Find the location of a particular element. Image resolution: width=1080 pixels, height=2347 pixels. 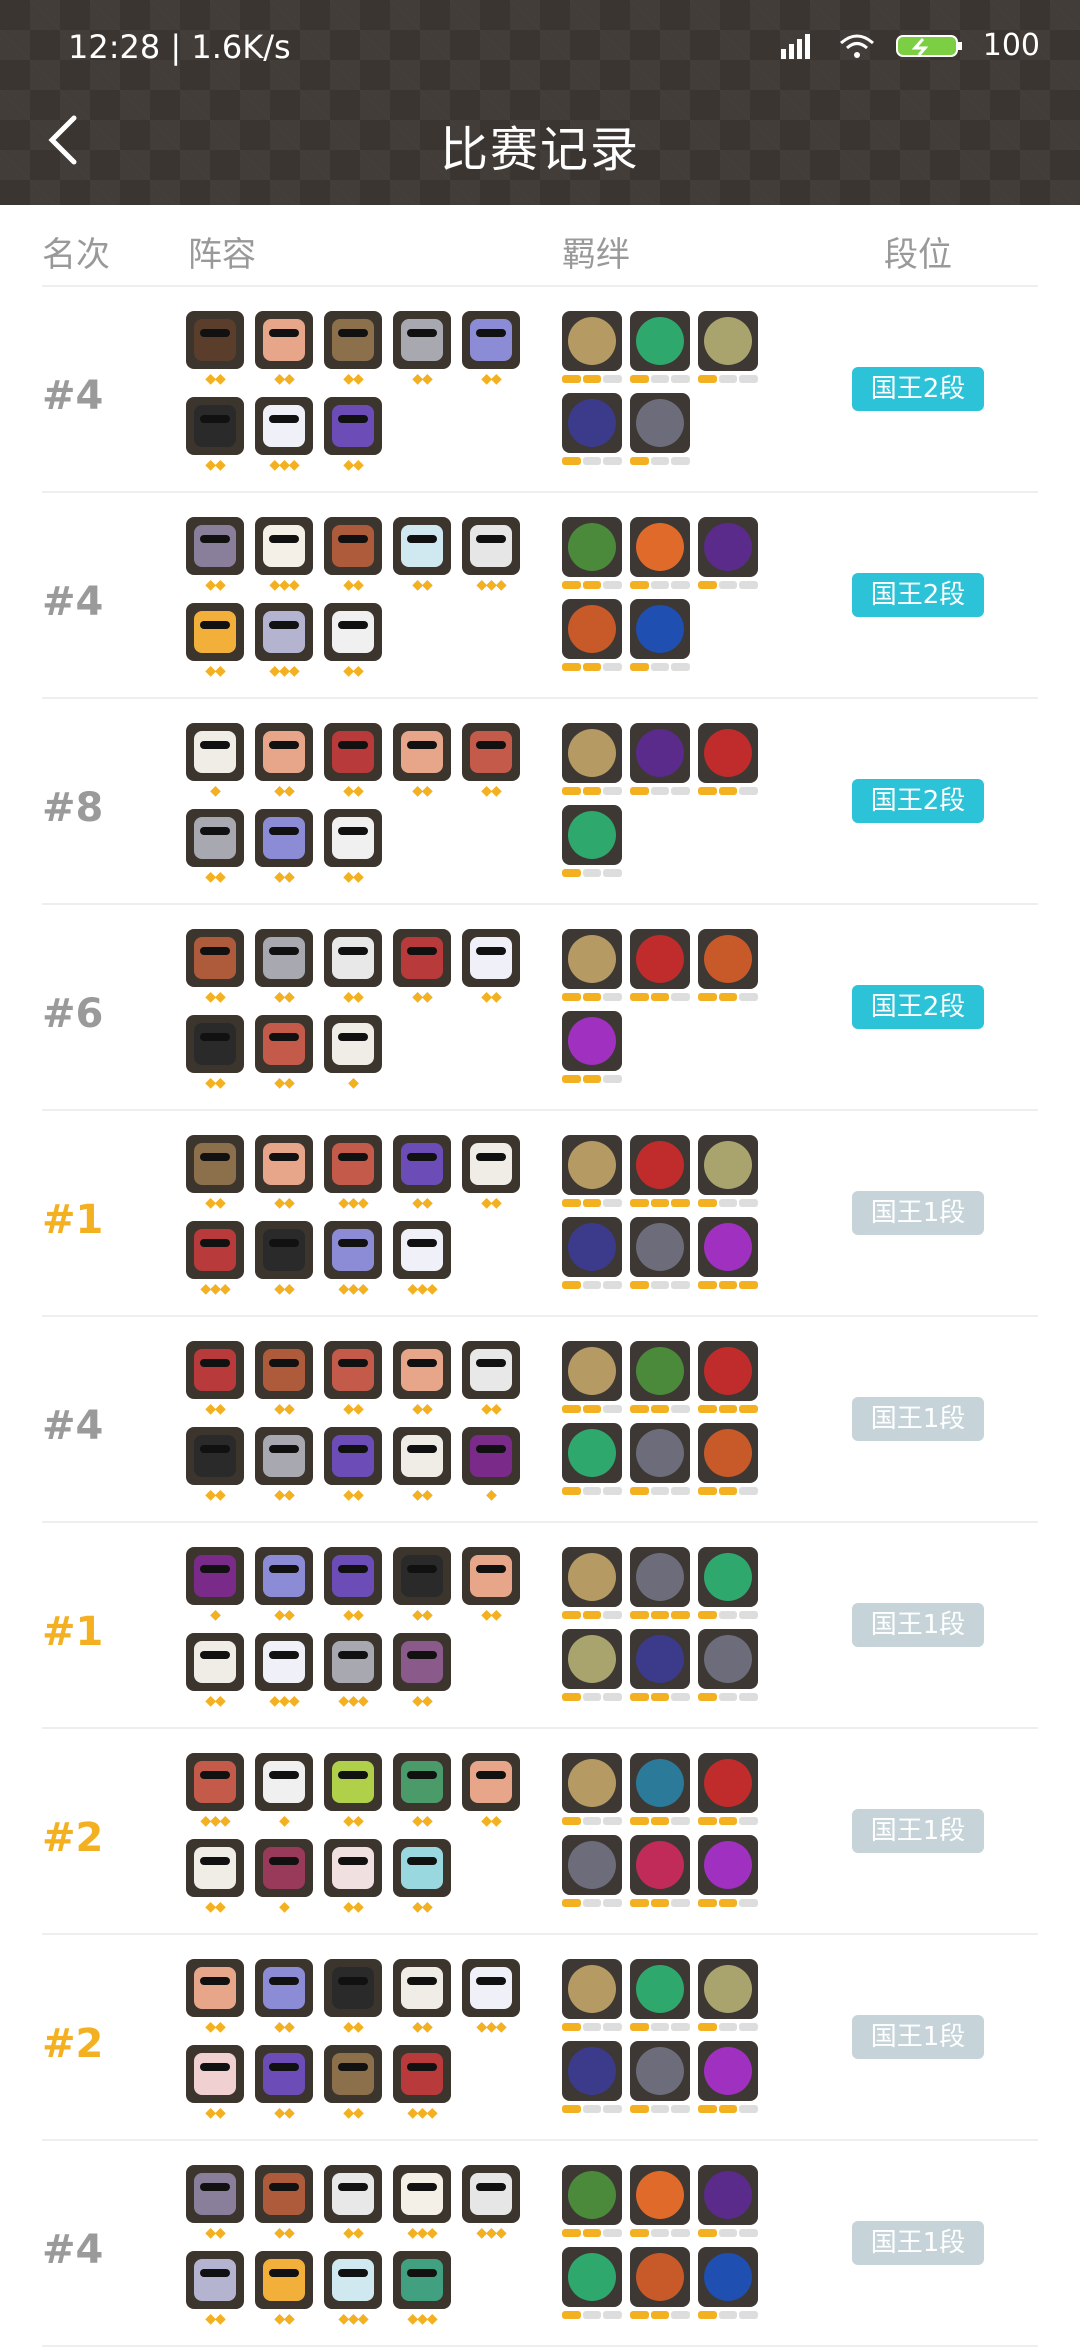

match-row: #6 ◆◆ ◆◆ ◆◆ ◆◆ ◆◆ ◆◆ ◆◆ ◆ 国王2段 is located at coordinates (540, 1008).